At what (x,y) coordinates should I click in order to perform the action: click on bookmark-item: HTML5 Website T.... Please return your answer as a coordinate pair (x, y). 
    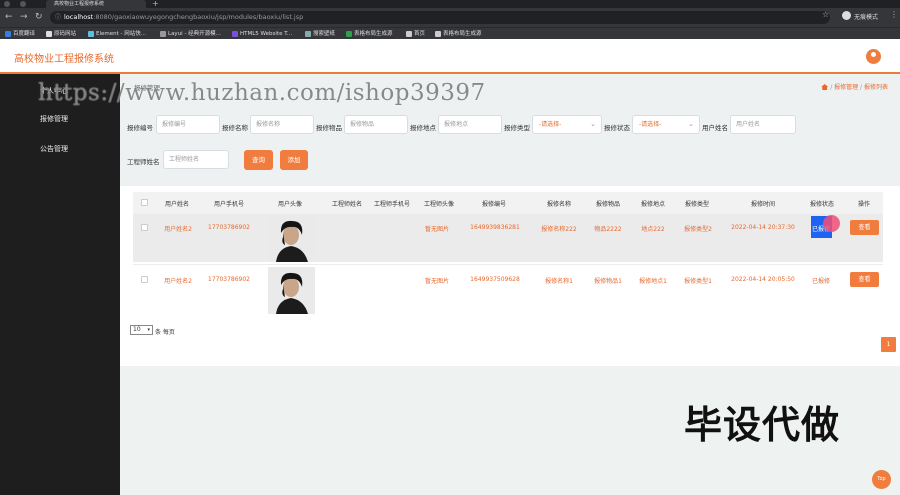
    Looking at the image, I should click on (262, 34).